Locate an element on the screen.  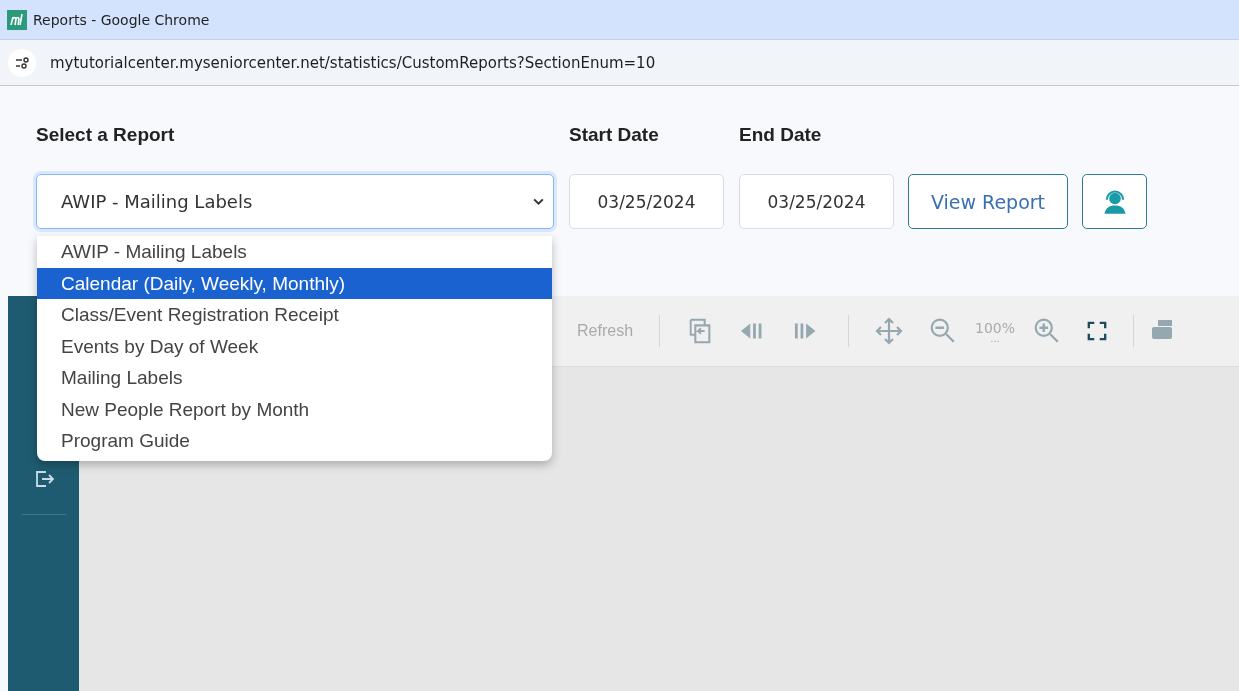
window-title: Reports - Google Chrome is located at coordinates (121, 19).